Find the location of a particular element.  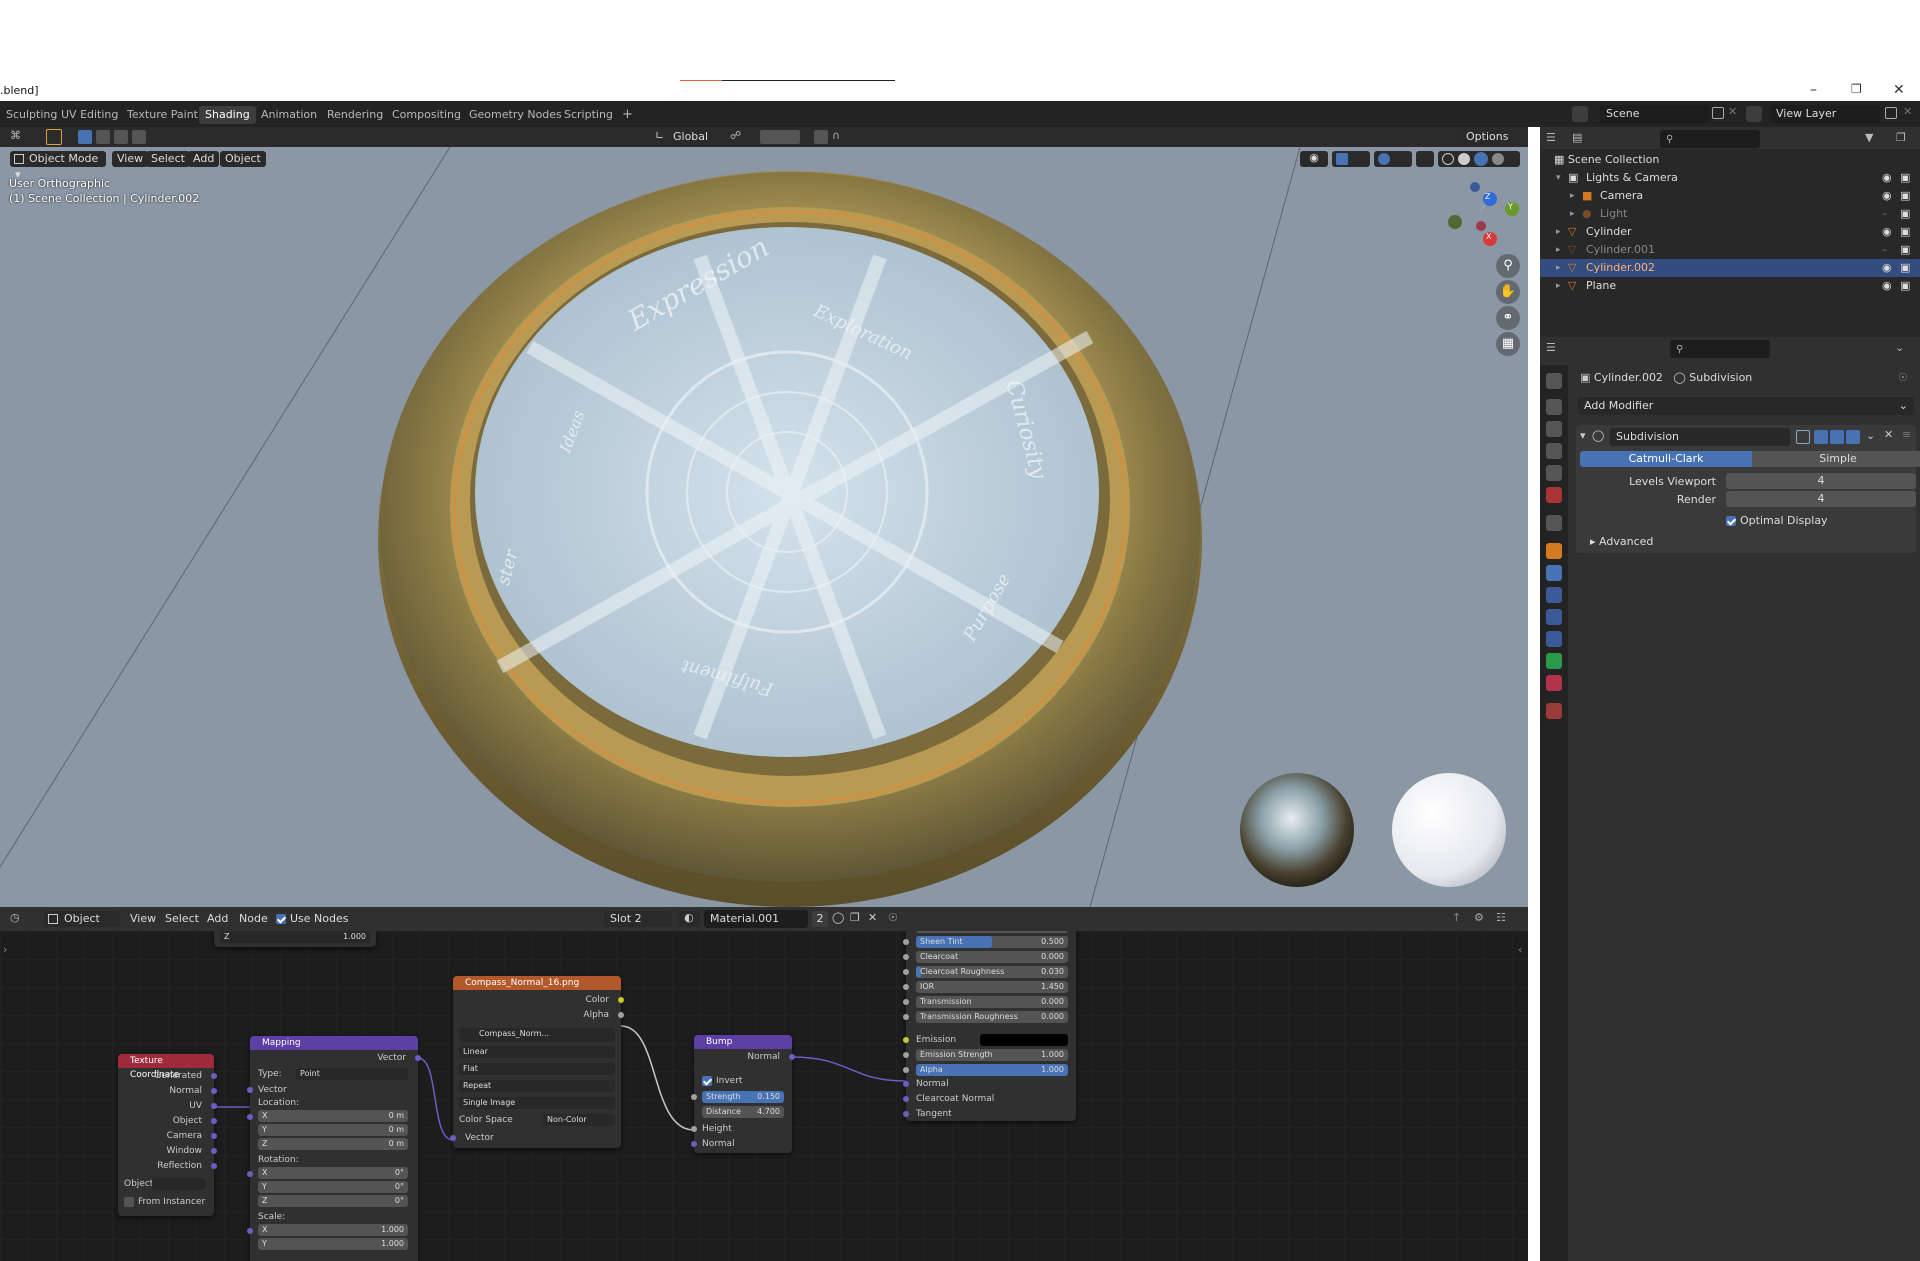

projection-dropdown: Flat is located at coordinates (537, 1069).